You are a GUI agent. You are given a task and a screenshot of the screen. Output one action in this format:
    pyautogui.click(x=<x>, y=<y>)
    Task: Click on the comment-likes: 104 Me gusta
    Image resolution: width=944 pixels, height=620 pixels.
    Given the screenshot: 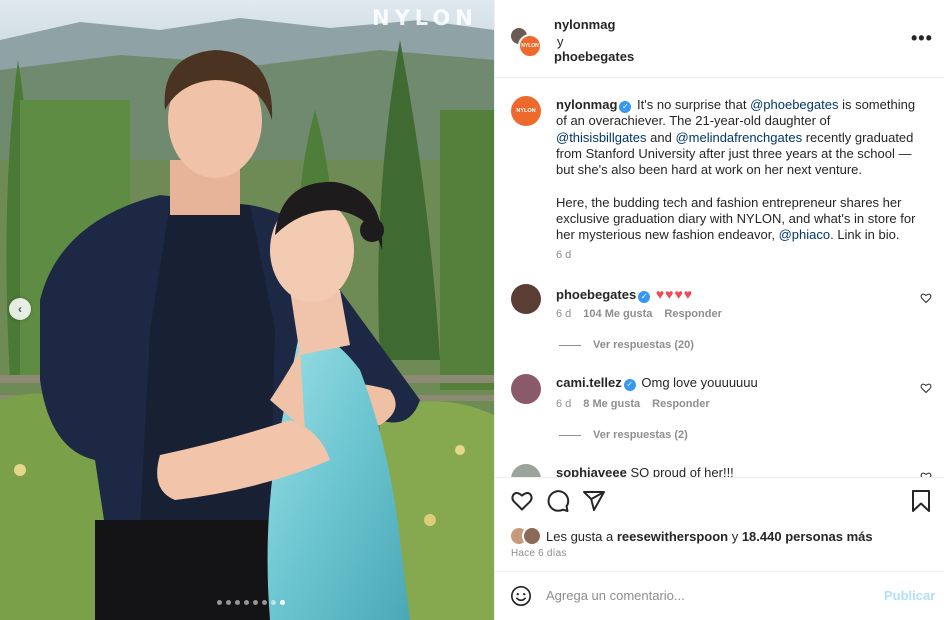 What is the action you would take?
    pyautogui.click(x=617, y=314)
    